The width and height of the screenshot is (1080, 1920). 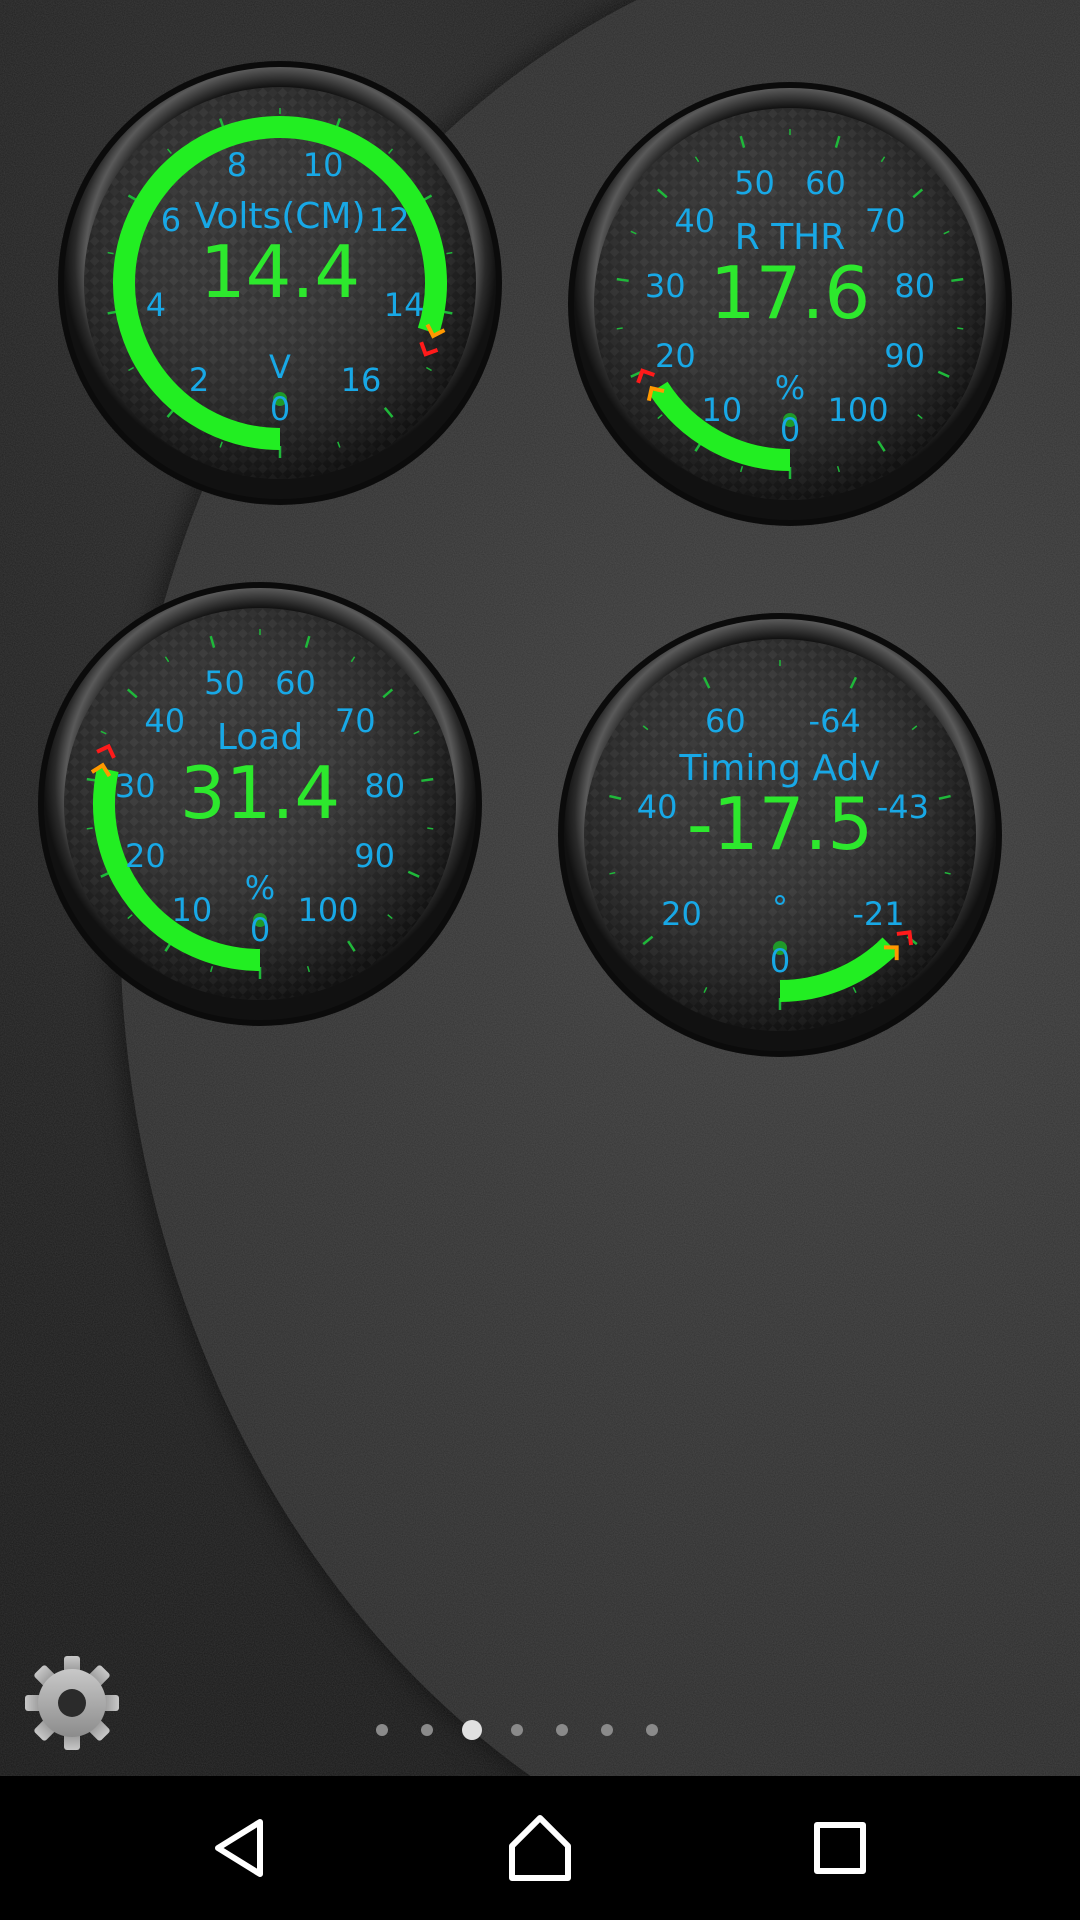 I want to click on gauge-value: 14.4, so click(x=280, y=272).